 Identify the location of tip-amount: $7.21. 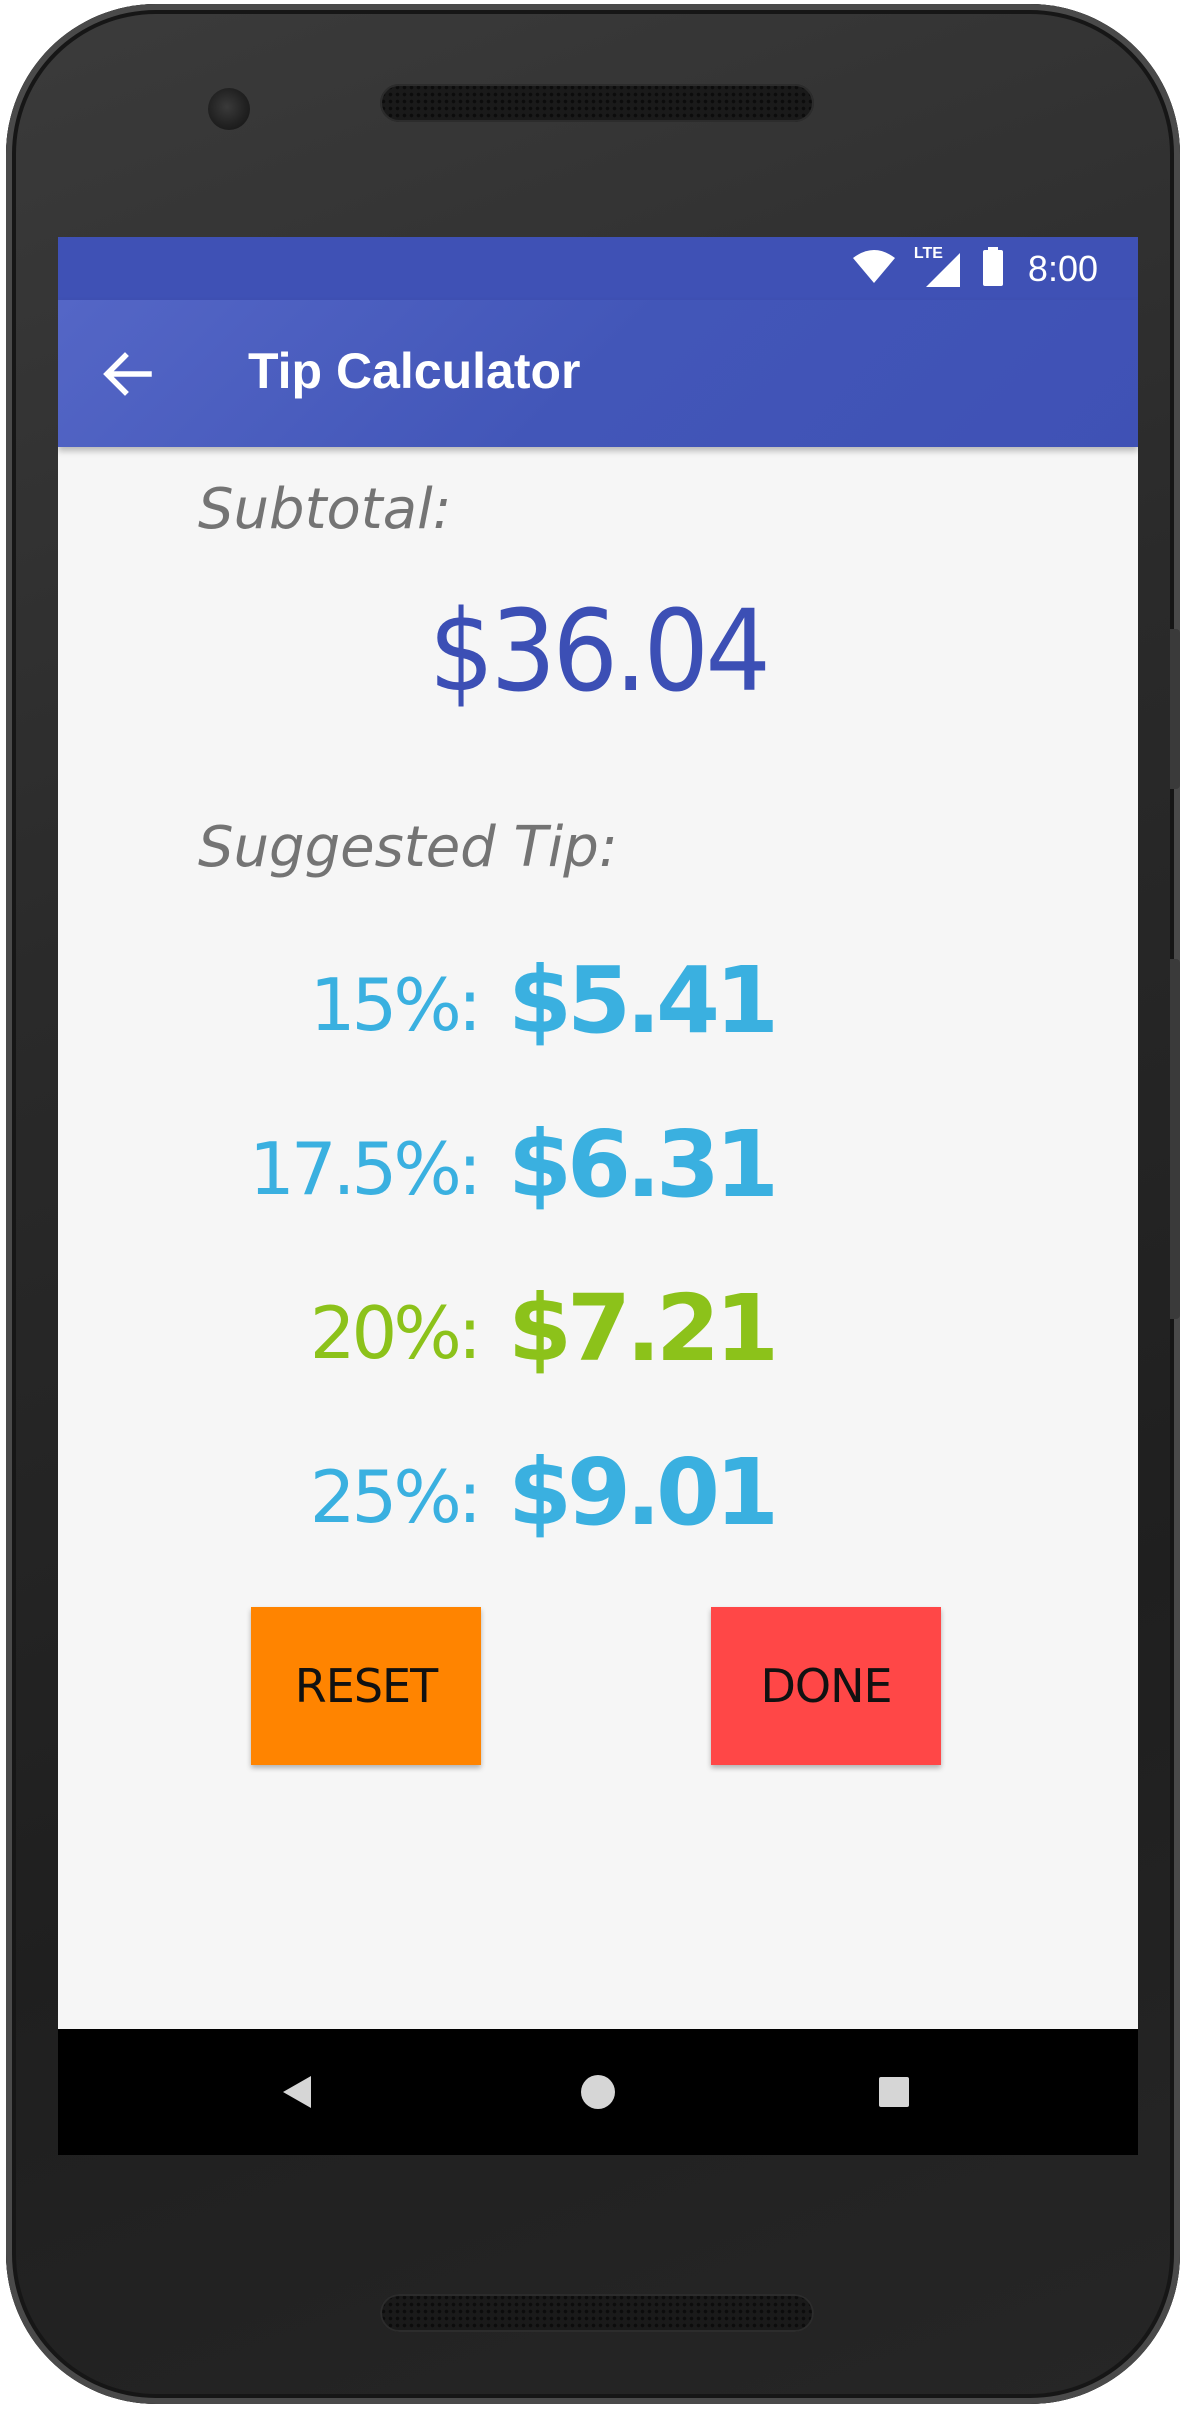
(643, 1328).